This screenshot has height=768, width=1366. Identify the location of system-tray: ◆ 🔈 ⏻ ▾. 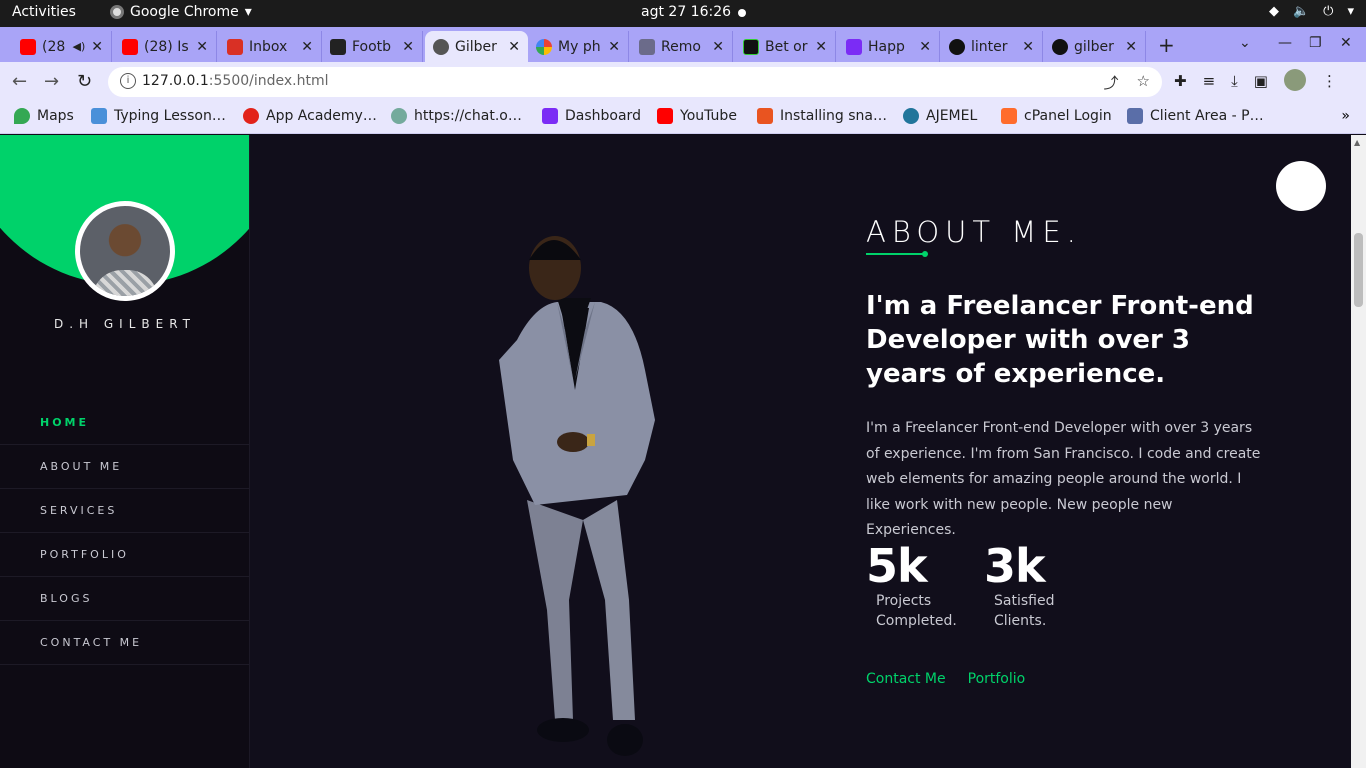
(1311, 11).